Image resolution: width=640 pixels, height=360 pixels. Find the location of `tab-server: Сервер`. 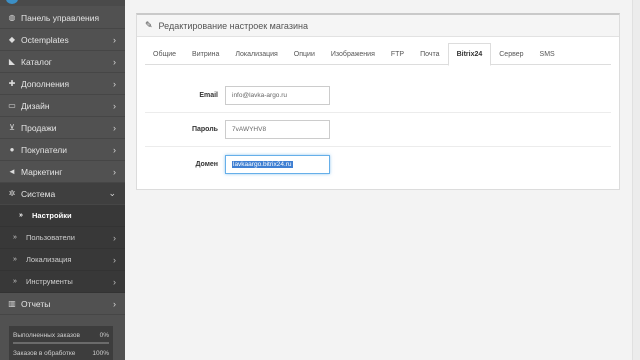

tab-server: Сервер is located at coordinates (511, 54).